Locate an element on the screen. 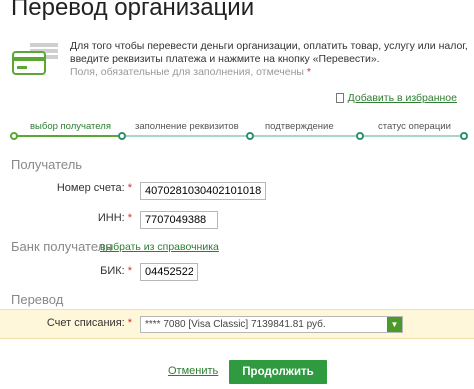 The height and width of the screenshot is (389, 474). account-number-input is located at coordinates (203, 191).